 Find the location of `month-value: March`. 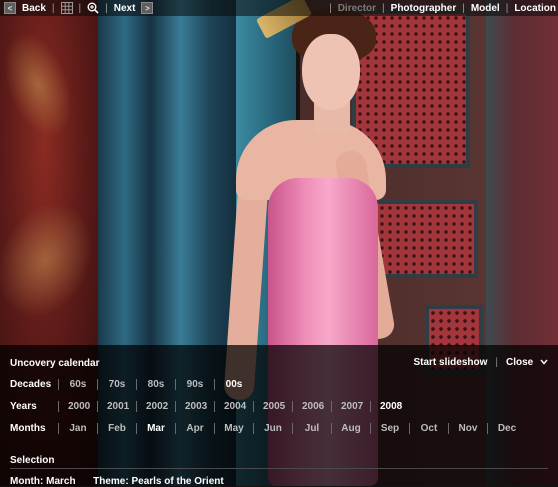

month-value: March is located at coordinates (61, 481).